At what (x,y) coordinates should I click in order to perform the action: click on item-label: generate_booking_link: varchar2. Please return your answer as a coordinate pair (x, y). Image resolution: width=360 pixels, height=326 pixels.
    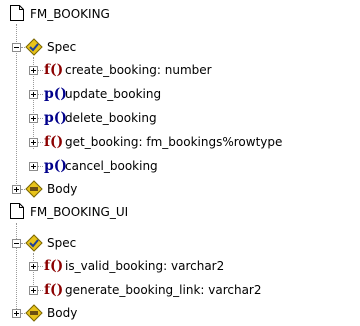
    Looking at the image, I should click on (163, 290).